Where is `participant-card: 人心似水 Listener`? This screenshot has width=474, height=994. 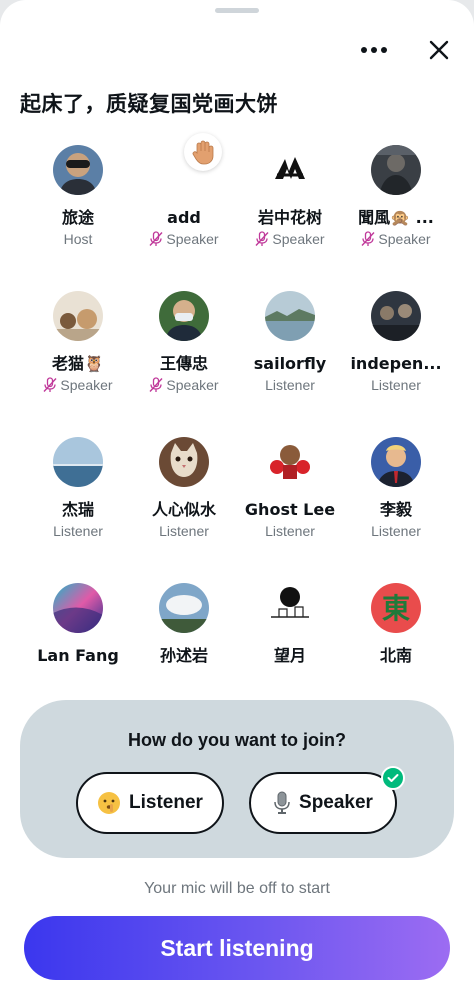
participant-card: 人心似水 Listener is located at coordinates (184, 486).